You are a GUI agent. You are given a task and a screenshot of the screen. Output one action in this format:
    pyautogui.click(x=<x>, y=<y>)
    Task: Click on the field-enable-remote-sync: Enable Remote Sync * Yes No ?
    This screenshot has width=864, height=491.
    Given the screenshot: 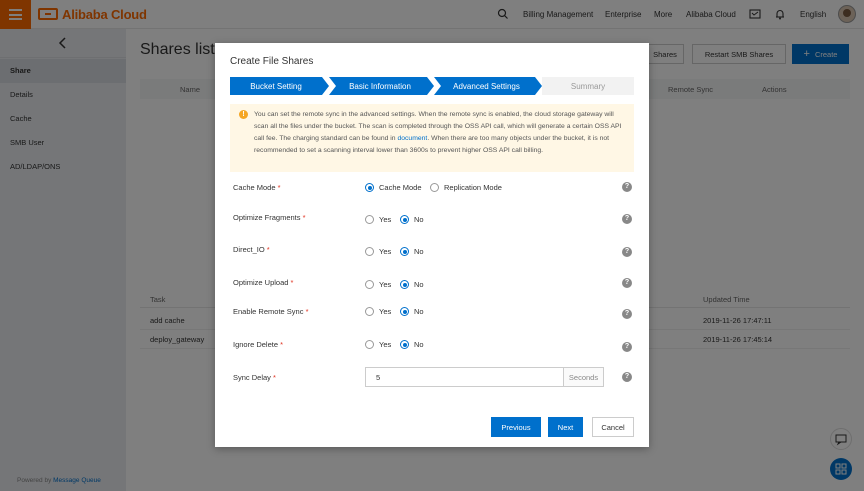 What is the action you would take?
    pyautogui.click(x=433, y=313)
    